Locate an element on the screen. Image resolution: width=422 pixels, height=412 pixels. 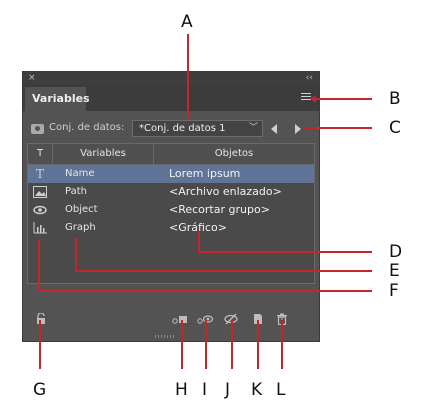
callout-line-e-h is located at coordinates (223, 271).